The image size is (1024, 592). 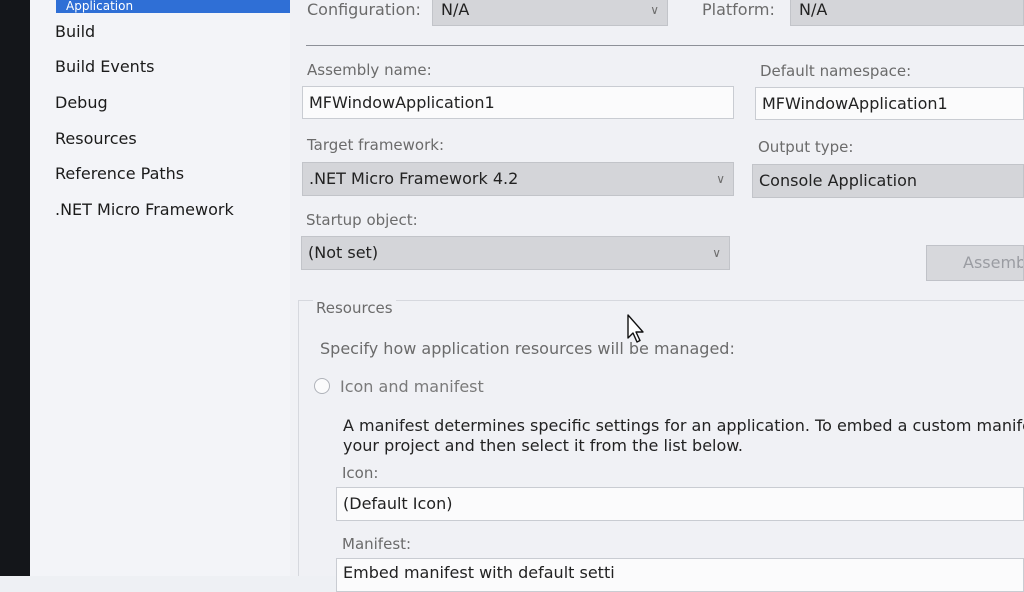 What do you see at coordinates (343, 252) in the screenshot?
I see `startup-object-value: (Not set)` at bounding box center [343, 252].